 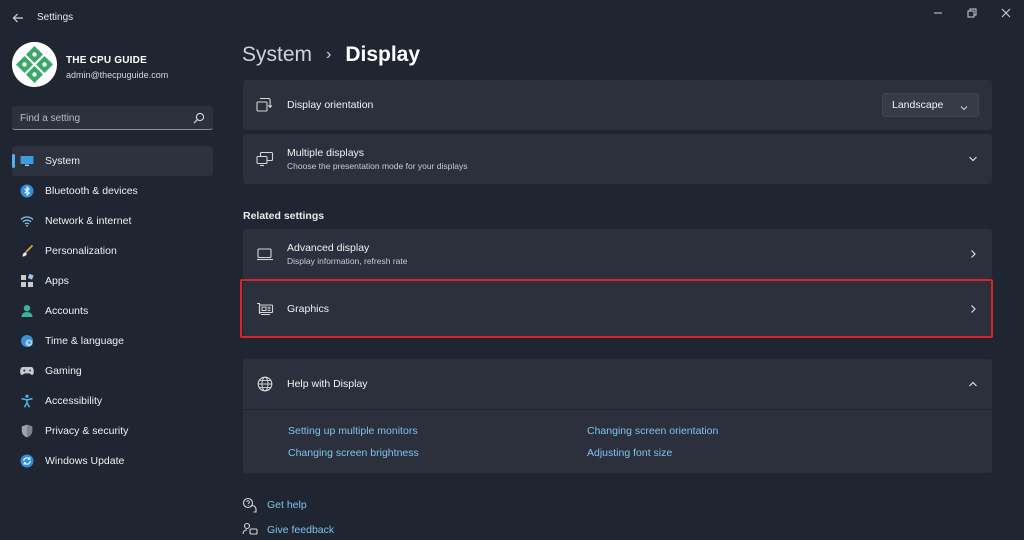 I want to click on cpu-guide-logo-icon, so click(x=34, y=64).